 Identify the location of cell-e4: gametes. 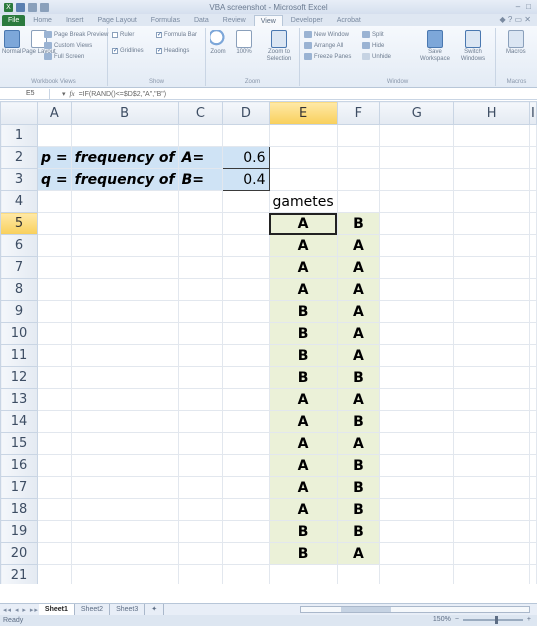
(303, 201).